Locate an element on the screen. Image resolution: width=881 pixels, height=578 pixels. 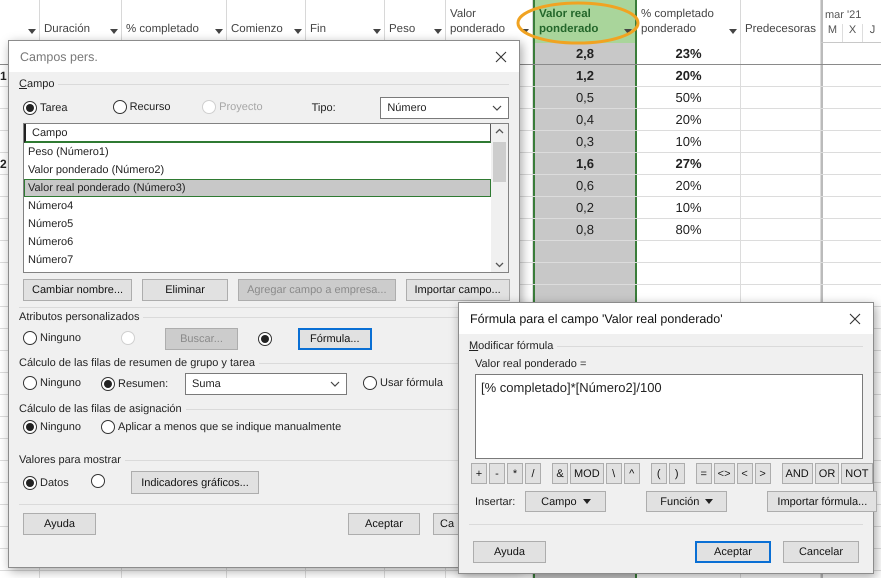
radio-button: Recurso is located at coordinates (141, 107).